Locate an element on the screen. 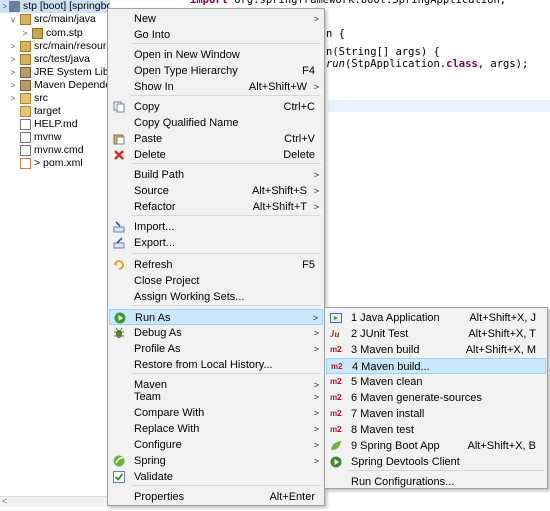 This screenshot has width=550, height=511. run-as-item-8-maven-test: m2 8 Maven test is located at coordinates (436, 430).